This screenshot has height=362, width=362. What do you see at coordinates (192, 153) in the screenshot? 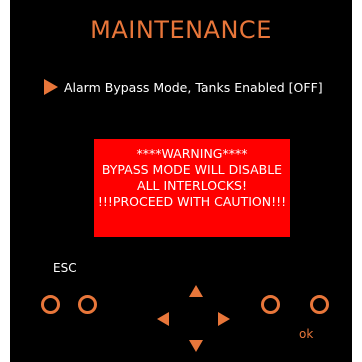
I see `warning-line: ****WARNING****` at bounding box center [192, 153].